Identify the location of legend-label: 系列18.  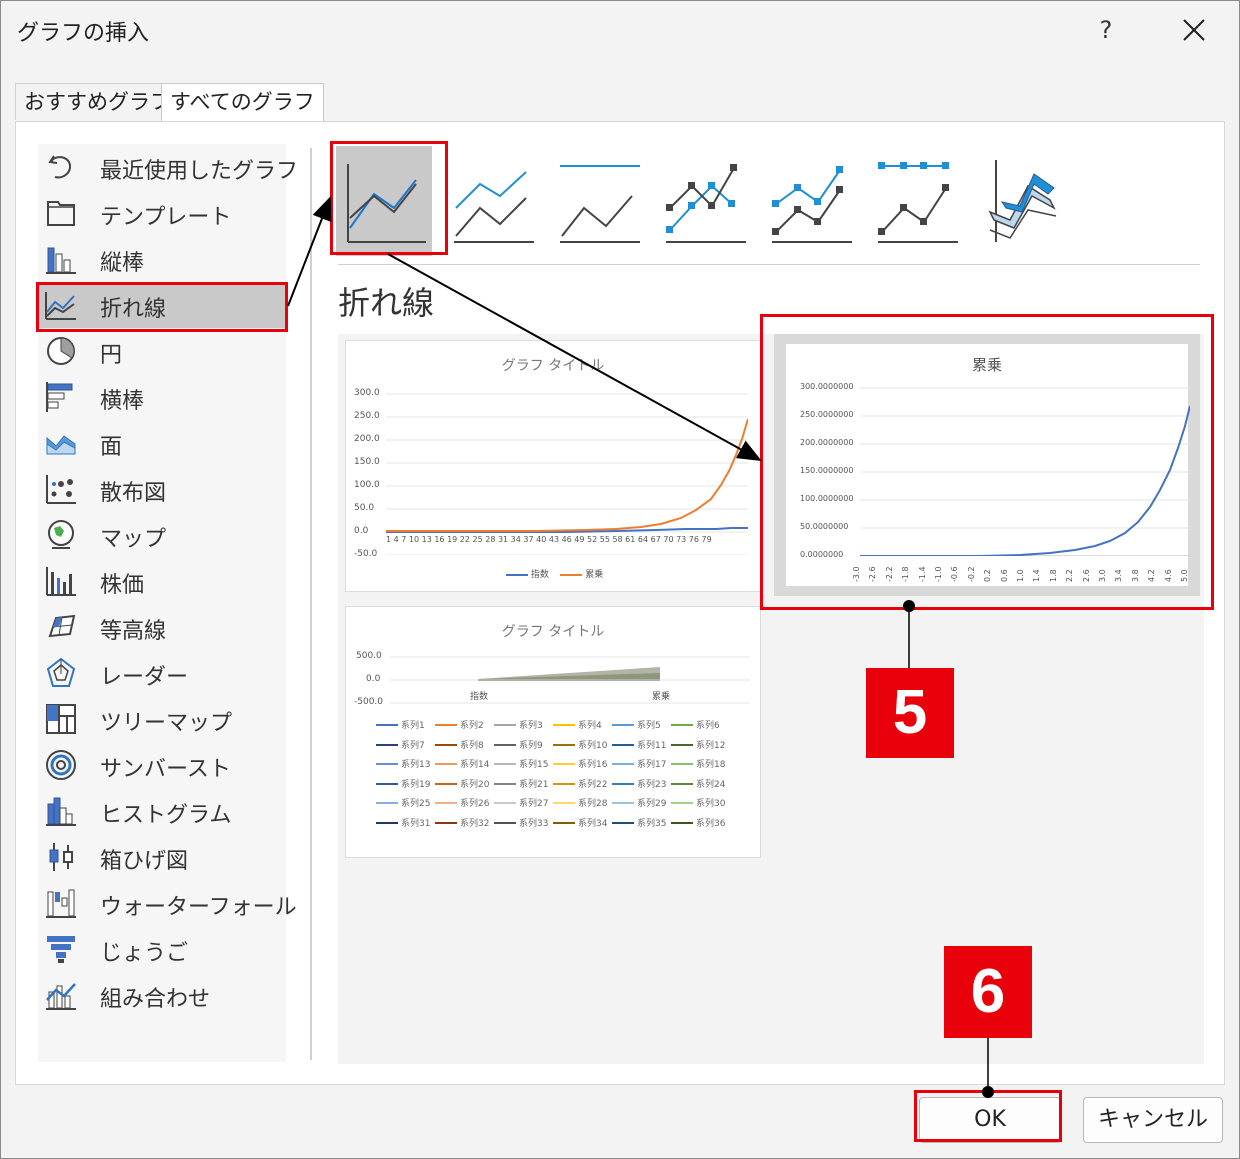
(711, 765).